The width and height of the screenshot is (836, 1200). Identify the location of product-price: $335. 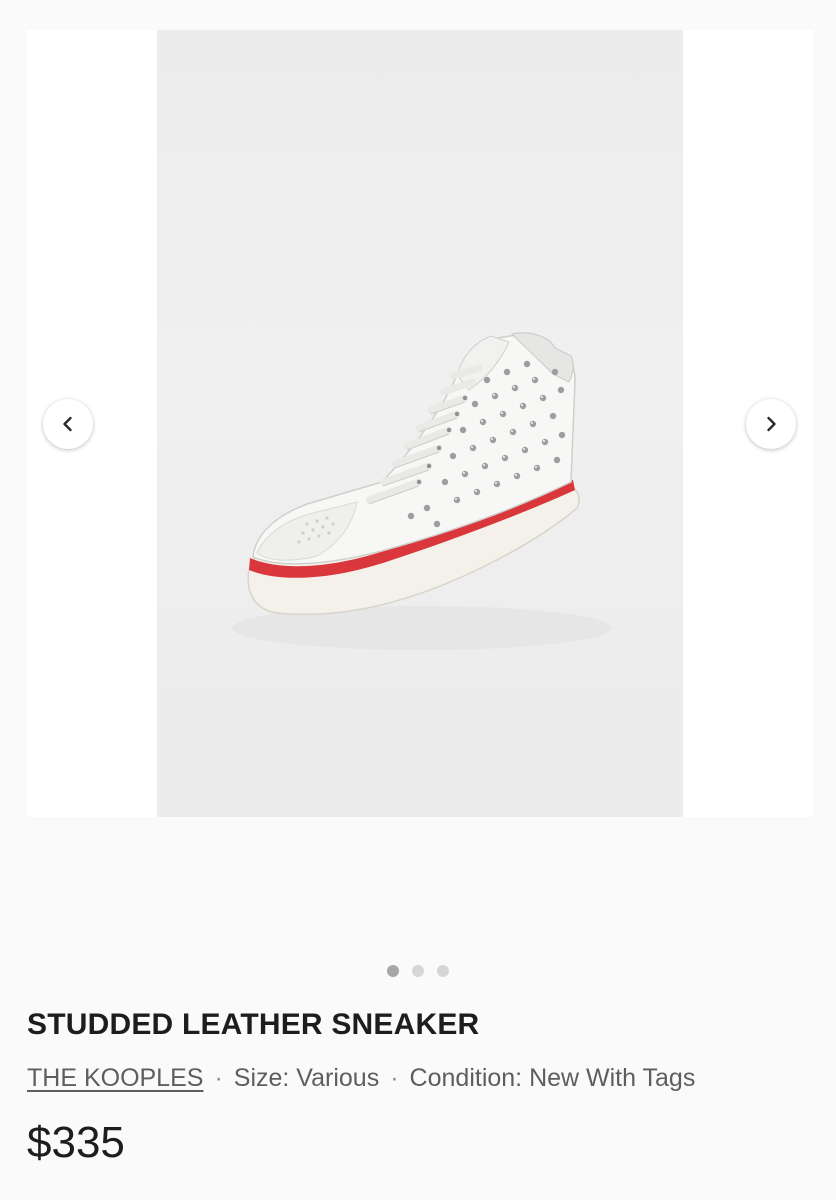
(76, 1142).